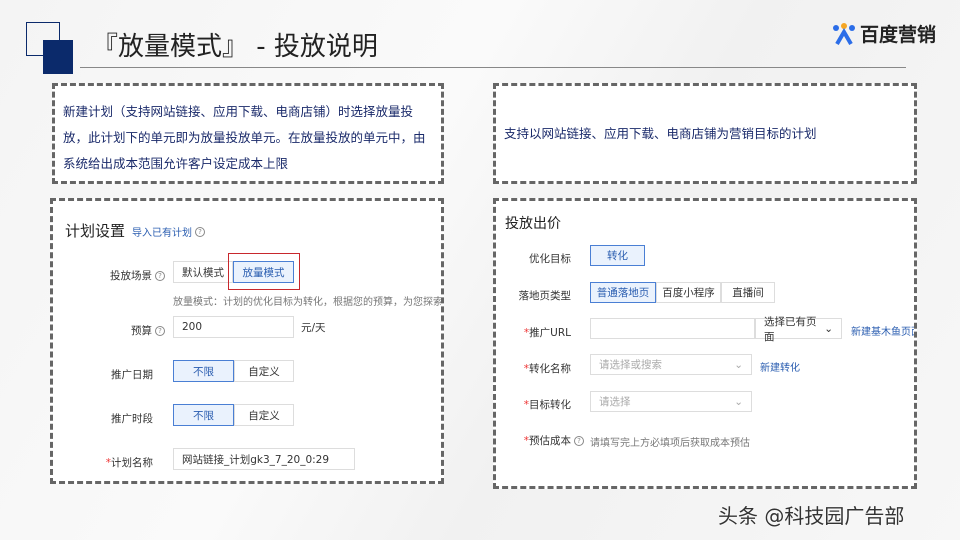  What do you see at coordinates (547, 369) in the screenshot?
I see `conv-label: *转化名称` at bounding box center [547, 369].